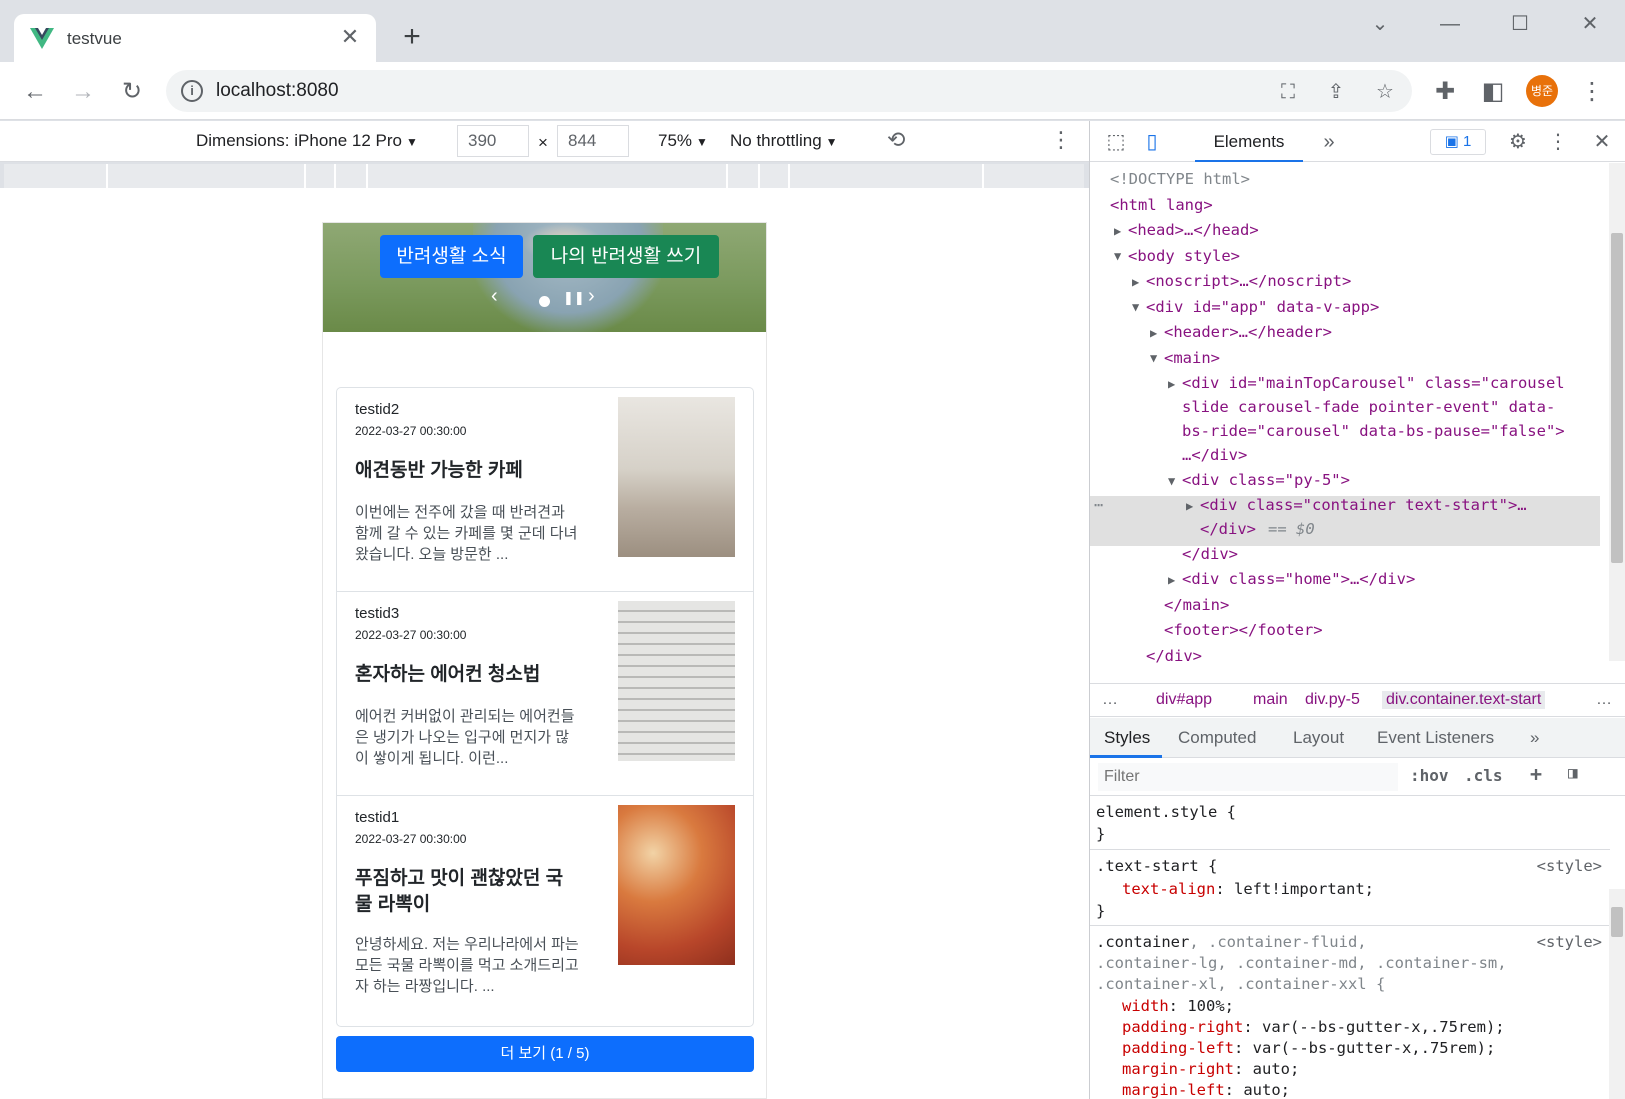 The width and height of the screenshot is (1625, 1099). What do you see at coordinates (1450, 24) in the screenshot?
I see `minimize-icon: —` at bounding box center [1450, 24].